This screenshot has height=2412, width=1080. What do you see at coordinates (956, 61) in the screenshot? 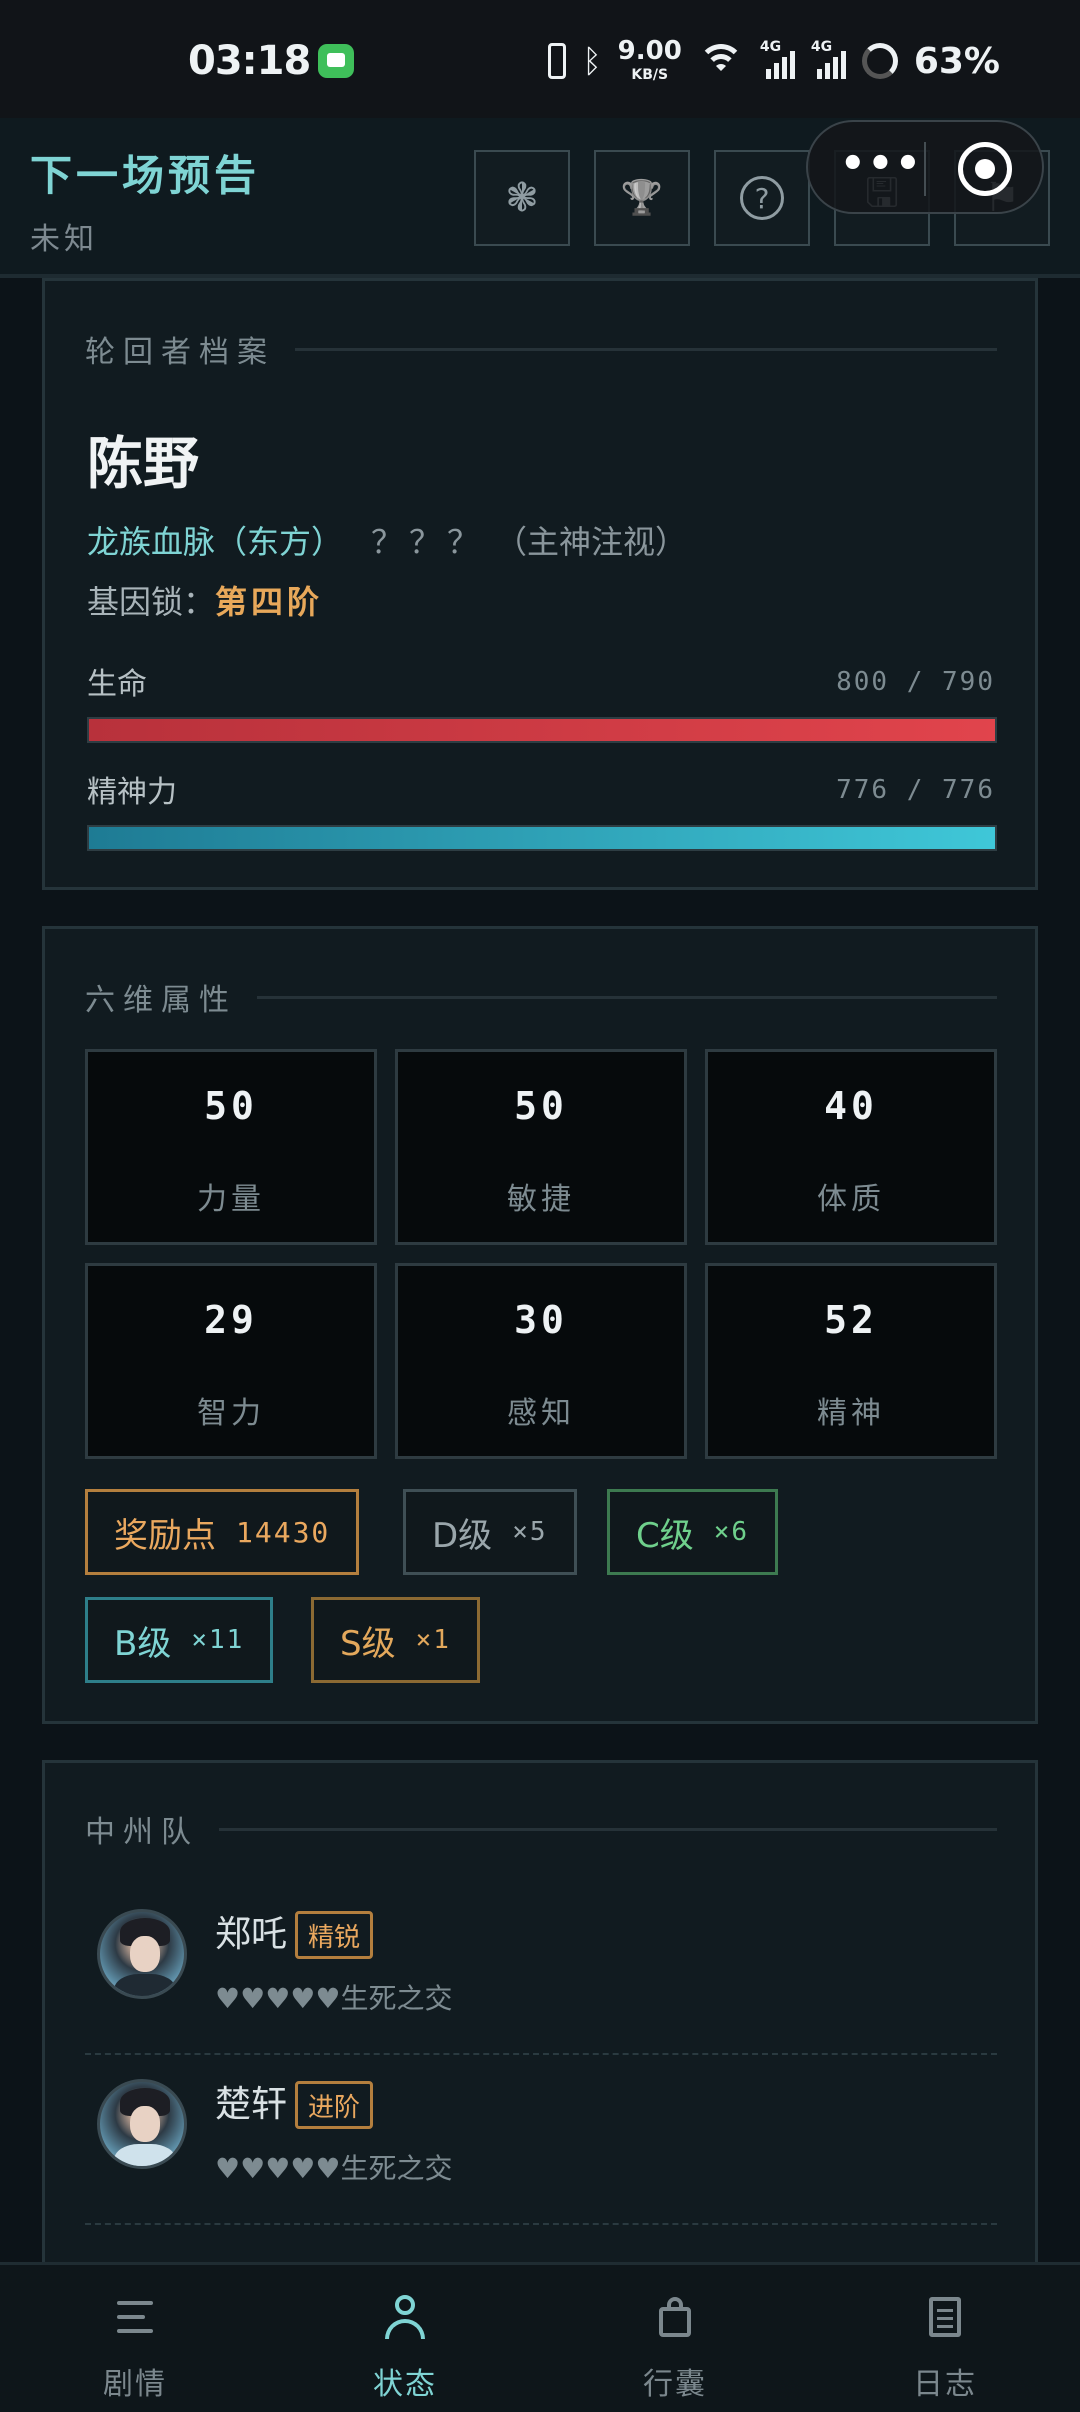
I see `battery-level: 63%` at bounding box center [956, 61].